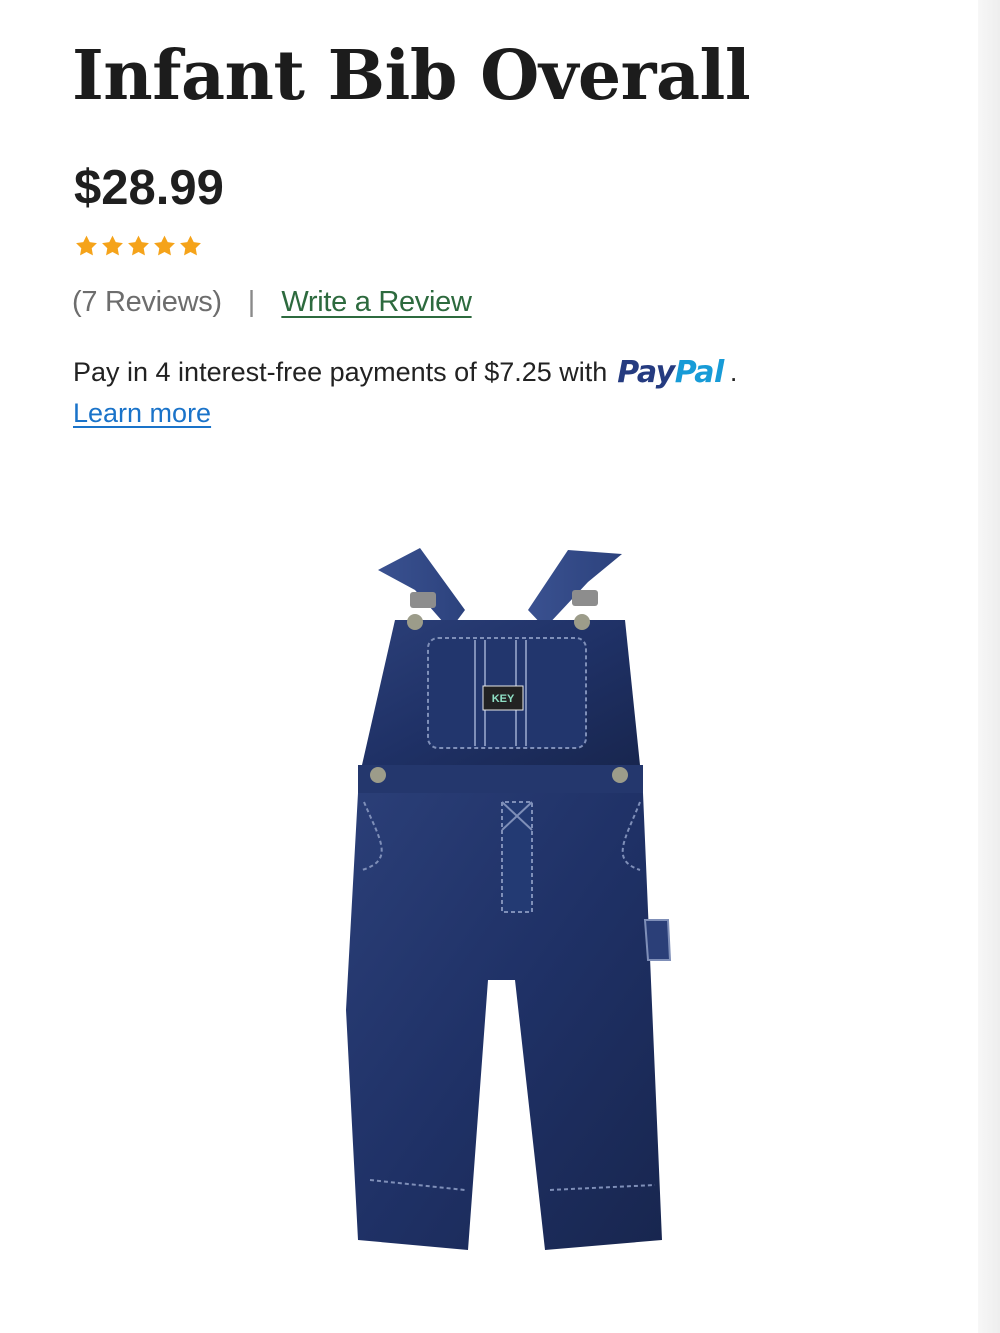  What do you see at coordinates (272, 302) in the screenshot?
I see `reviews-row: (7 Reviews) | Write a Review` at bounding box center [272, 302].